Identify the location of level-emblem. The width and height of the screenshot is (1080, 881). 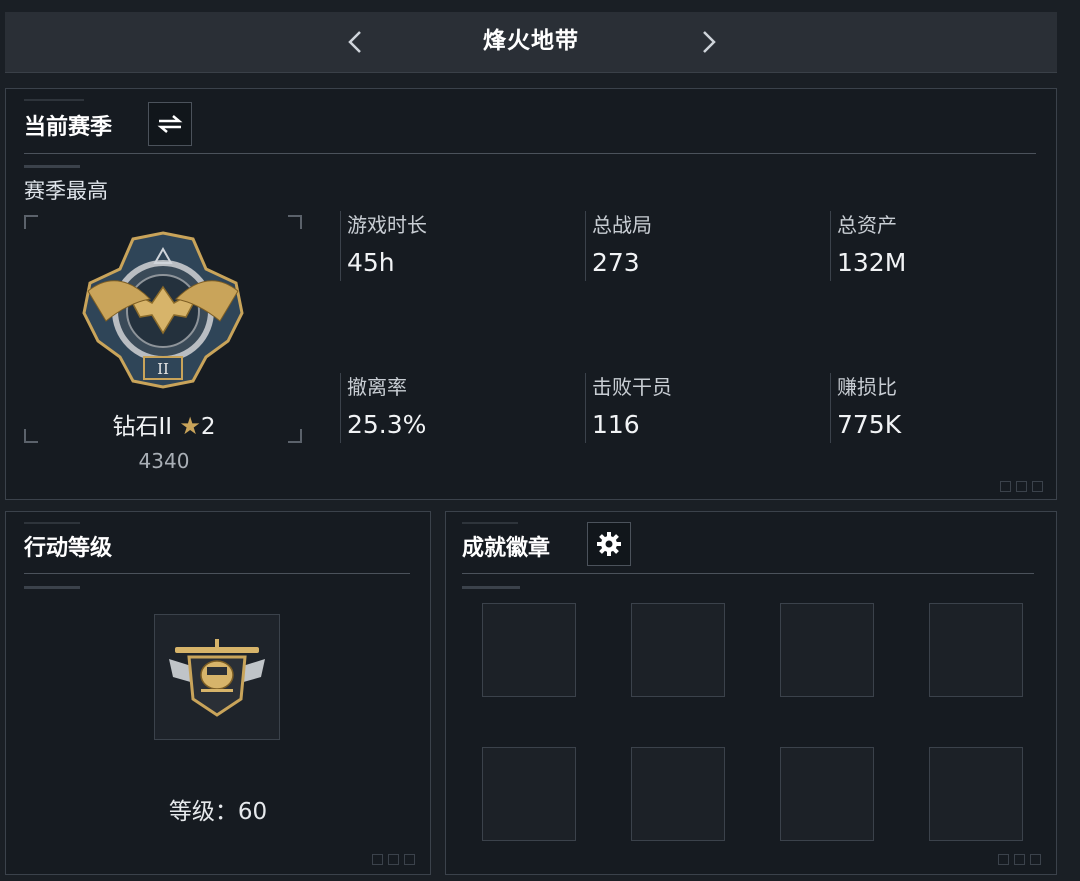
(217, 678).